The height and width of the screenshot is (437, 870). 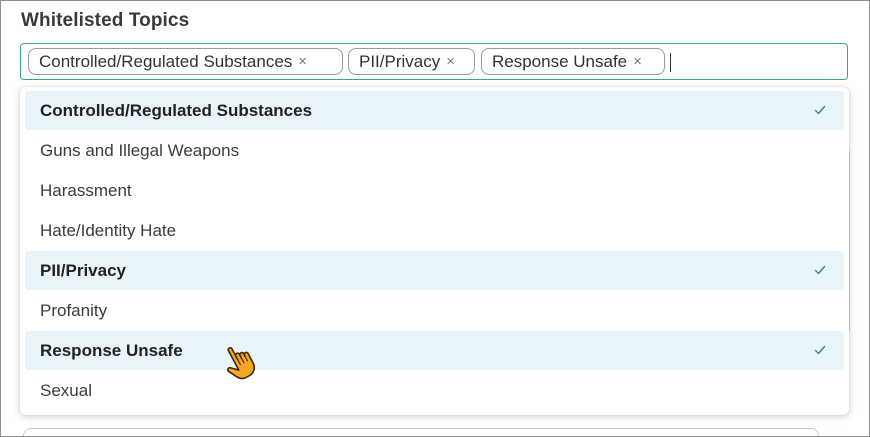 I want to click on section-title: Whitelisted Topics, so click(x=105, y=20).